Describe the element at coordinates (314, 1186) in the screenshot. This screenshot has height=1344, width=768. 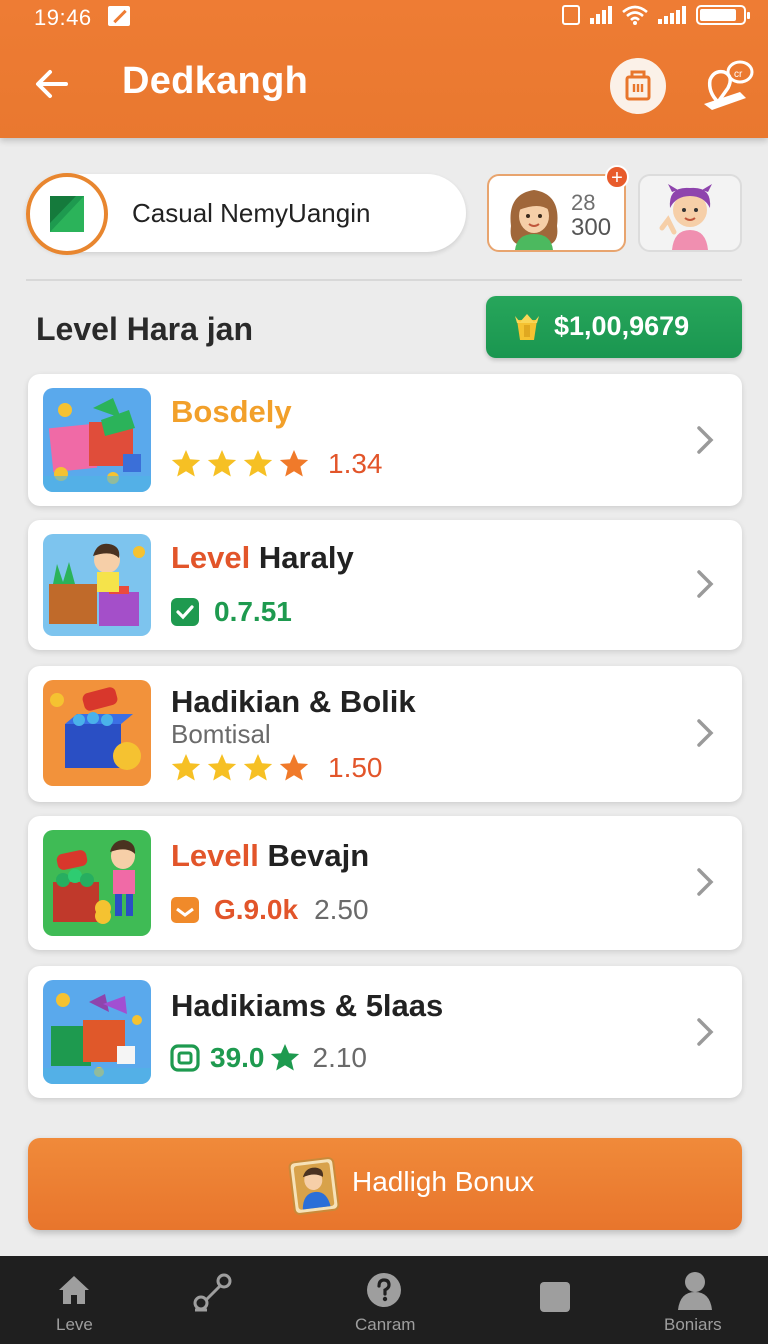
I see `bonus-card-icon` at that location.